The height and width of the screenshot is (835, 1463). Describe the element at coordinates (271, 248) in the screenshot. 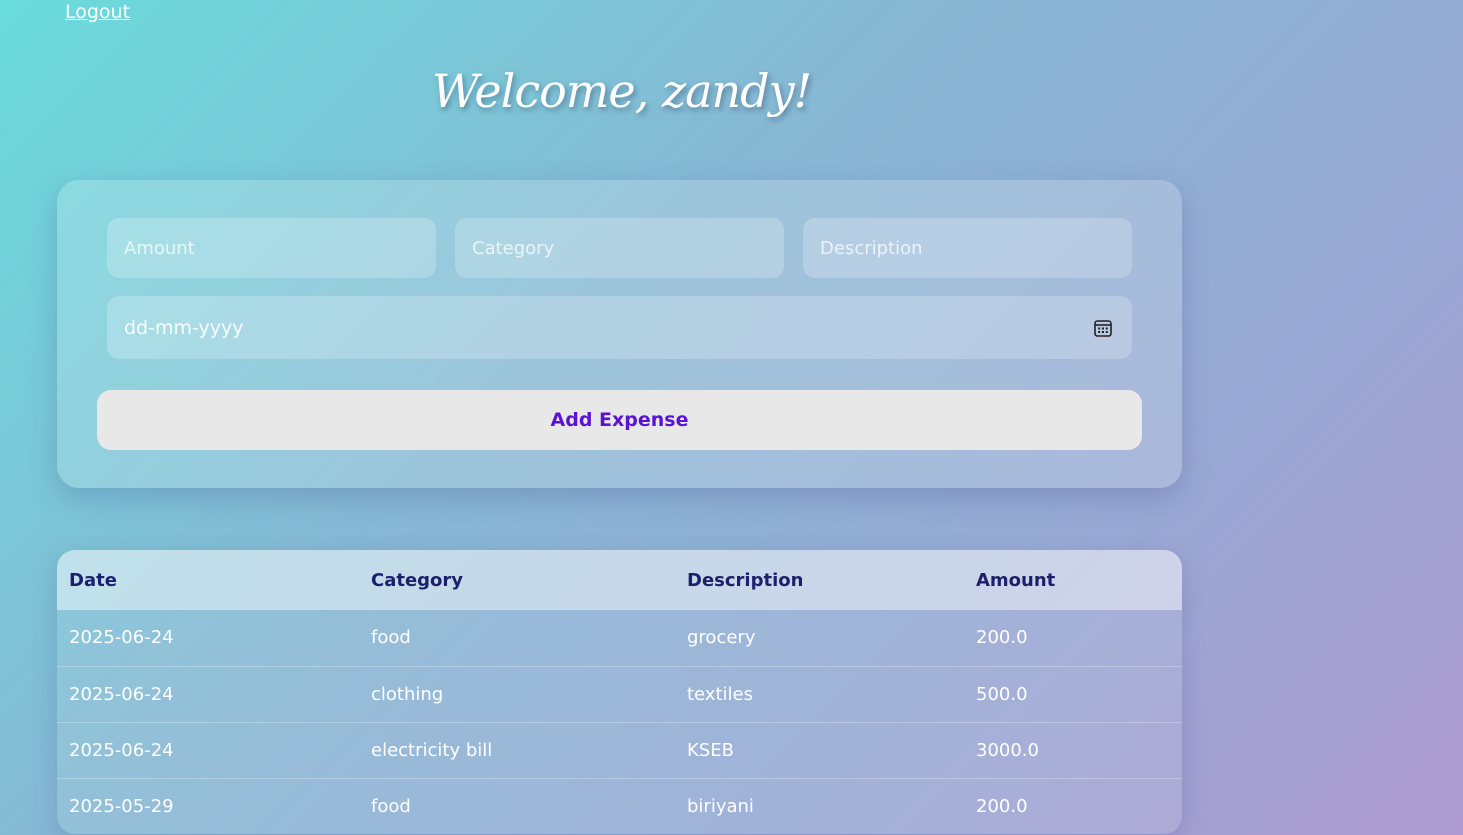

I see `amount-input` at that location.